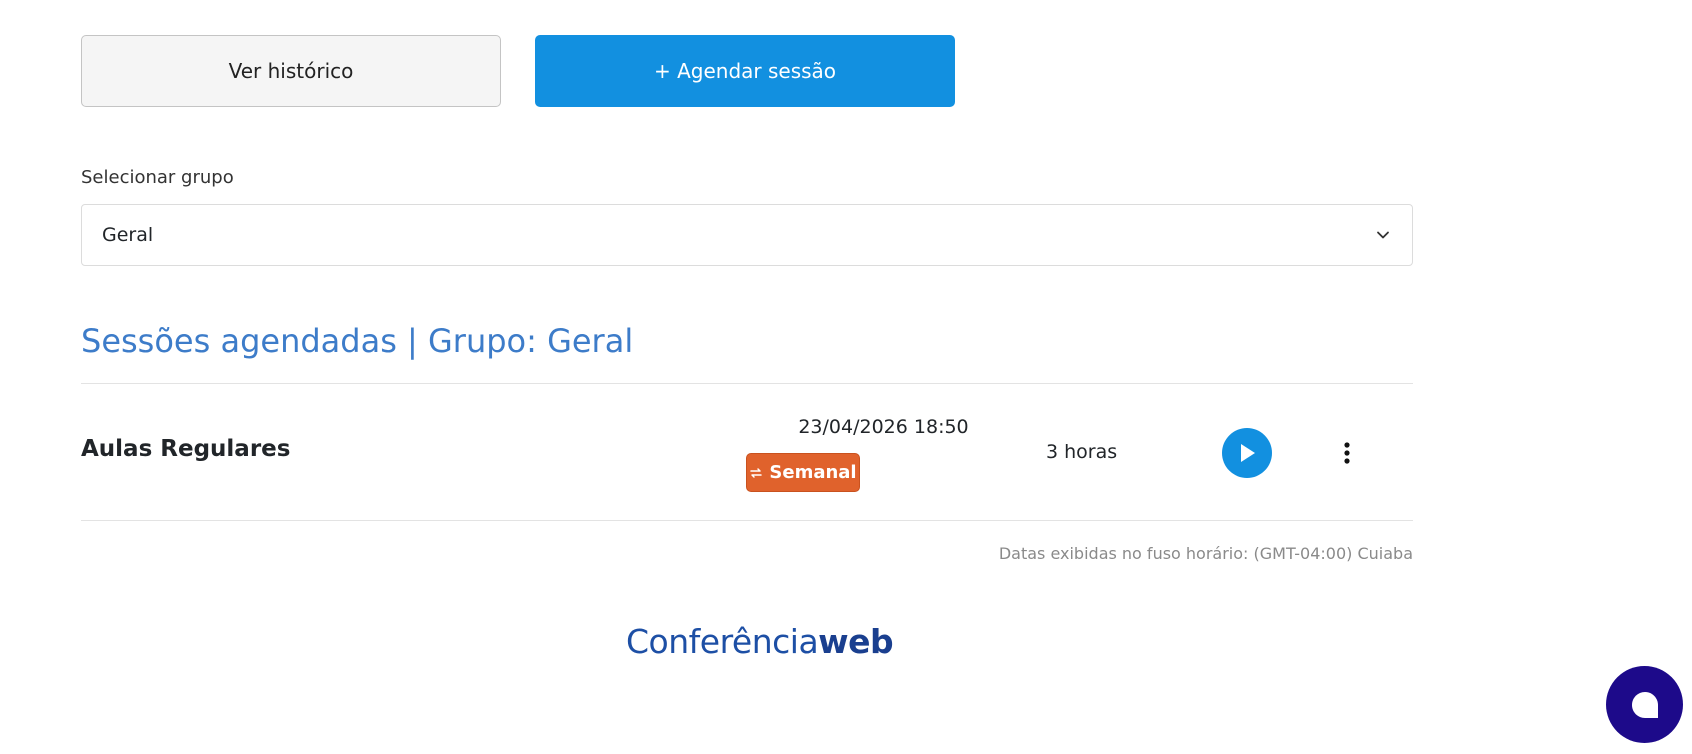 This screenshot has height=754, width=1692. I want to click on conferenciaweb-logo: Conferênciaweb, so click(760, 641).